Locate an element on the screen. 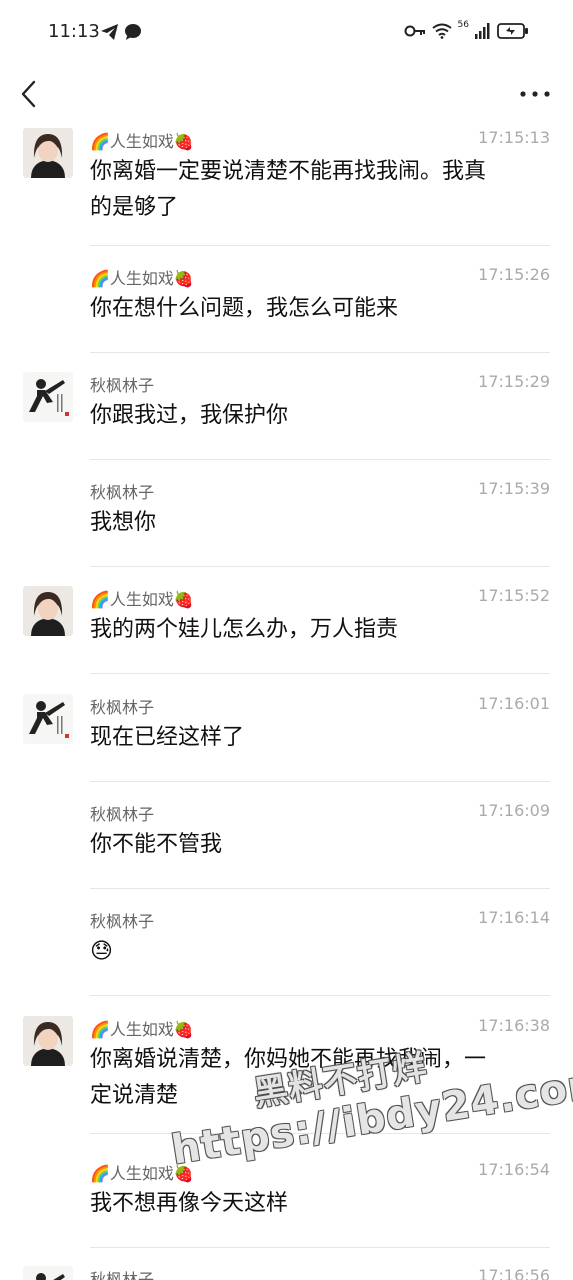 The width and height of the screenshot is (573, 1280). message-text-line: 你跟我过，我保护你 is located at coordinates (189, 415).